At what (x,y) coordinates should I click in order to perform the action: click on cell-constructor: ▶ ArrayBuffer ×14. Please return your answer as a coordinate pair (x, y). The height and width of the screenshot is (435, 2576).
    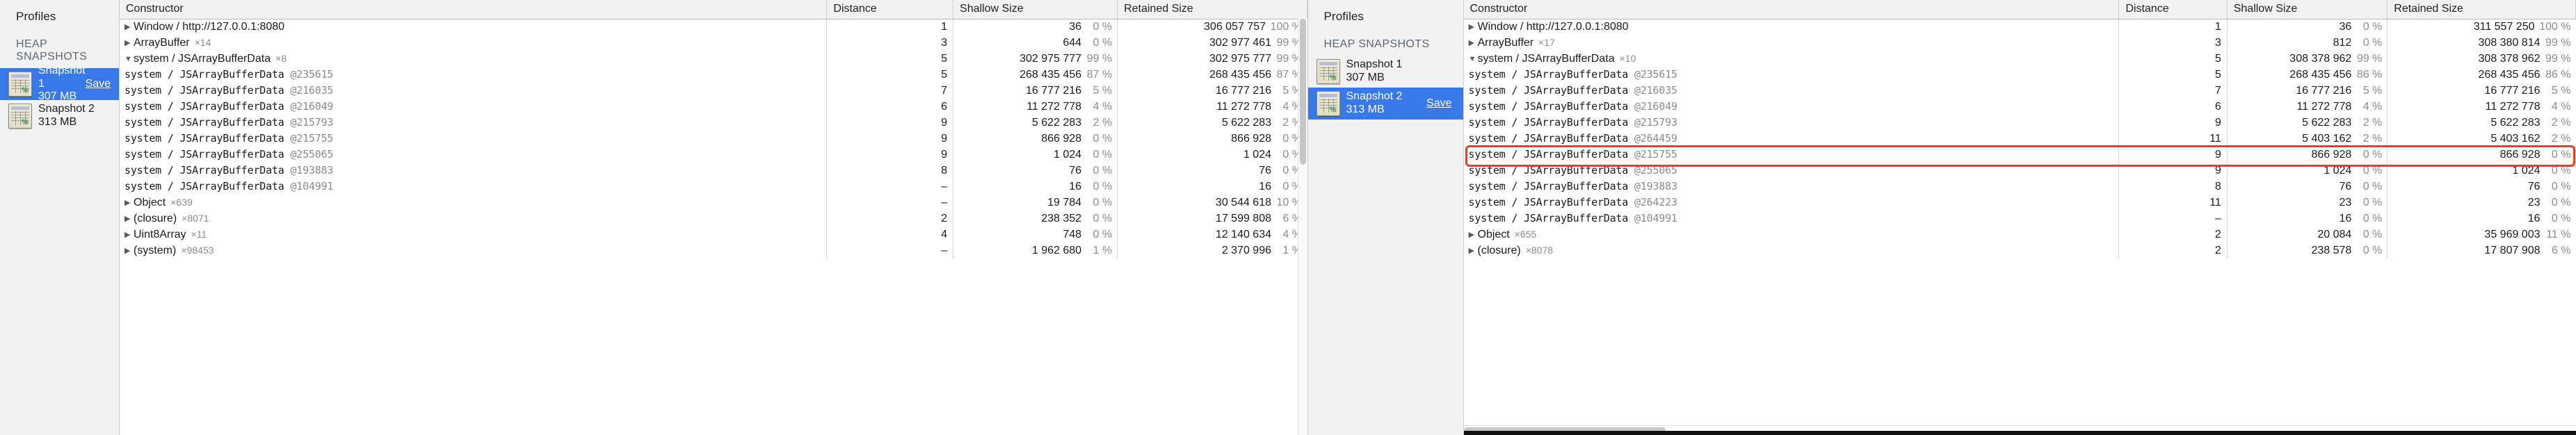
    Looking at the image, I should click on (474, 43).